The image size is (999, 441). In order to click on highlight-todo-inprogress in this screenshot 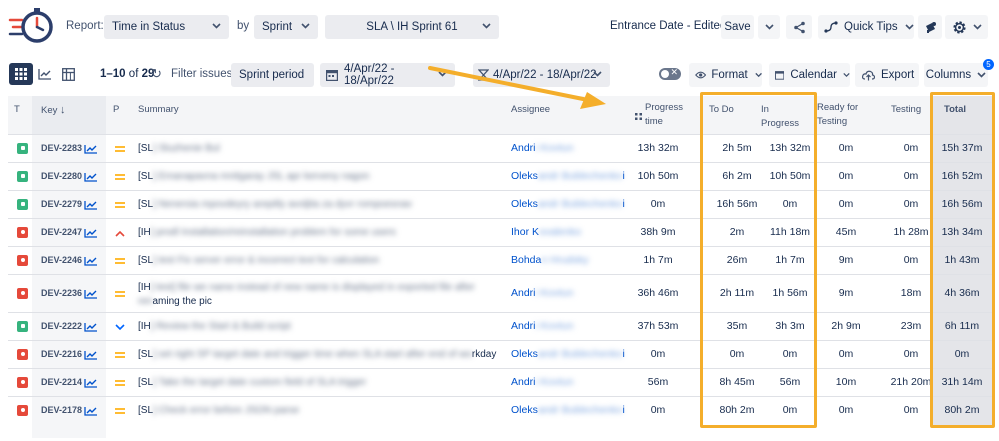, I will do `click(758, 260)`.